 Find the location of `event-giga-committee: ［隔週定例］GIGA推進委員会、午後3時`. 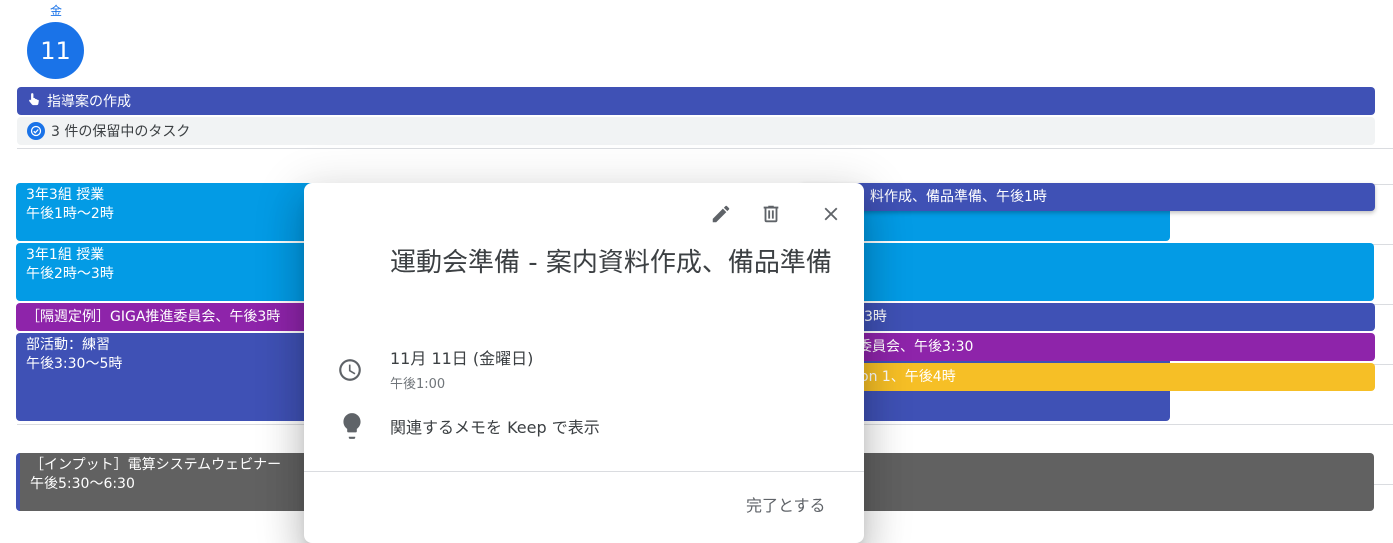

event-giga-committee: ［隔週定例］GIGA推進委員会、午後3時 is located at coordinates (166, 317).